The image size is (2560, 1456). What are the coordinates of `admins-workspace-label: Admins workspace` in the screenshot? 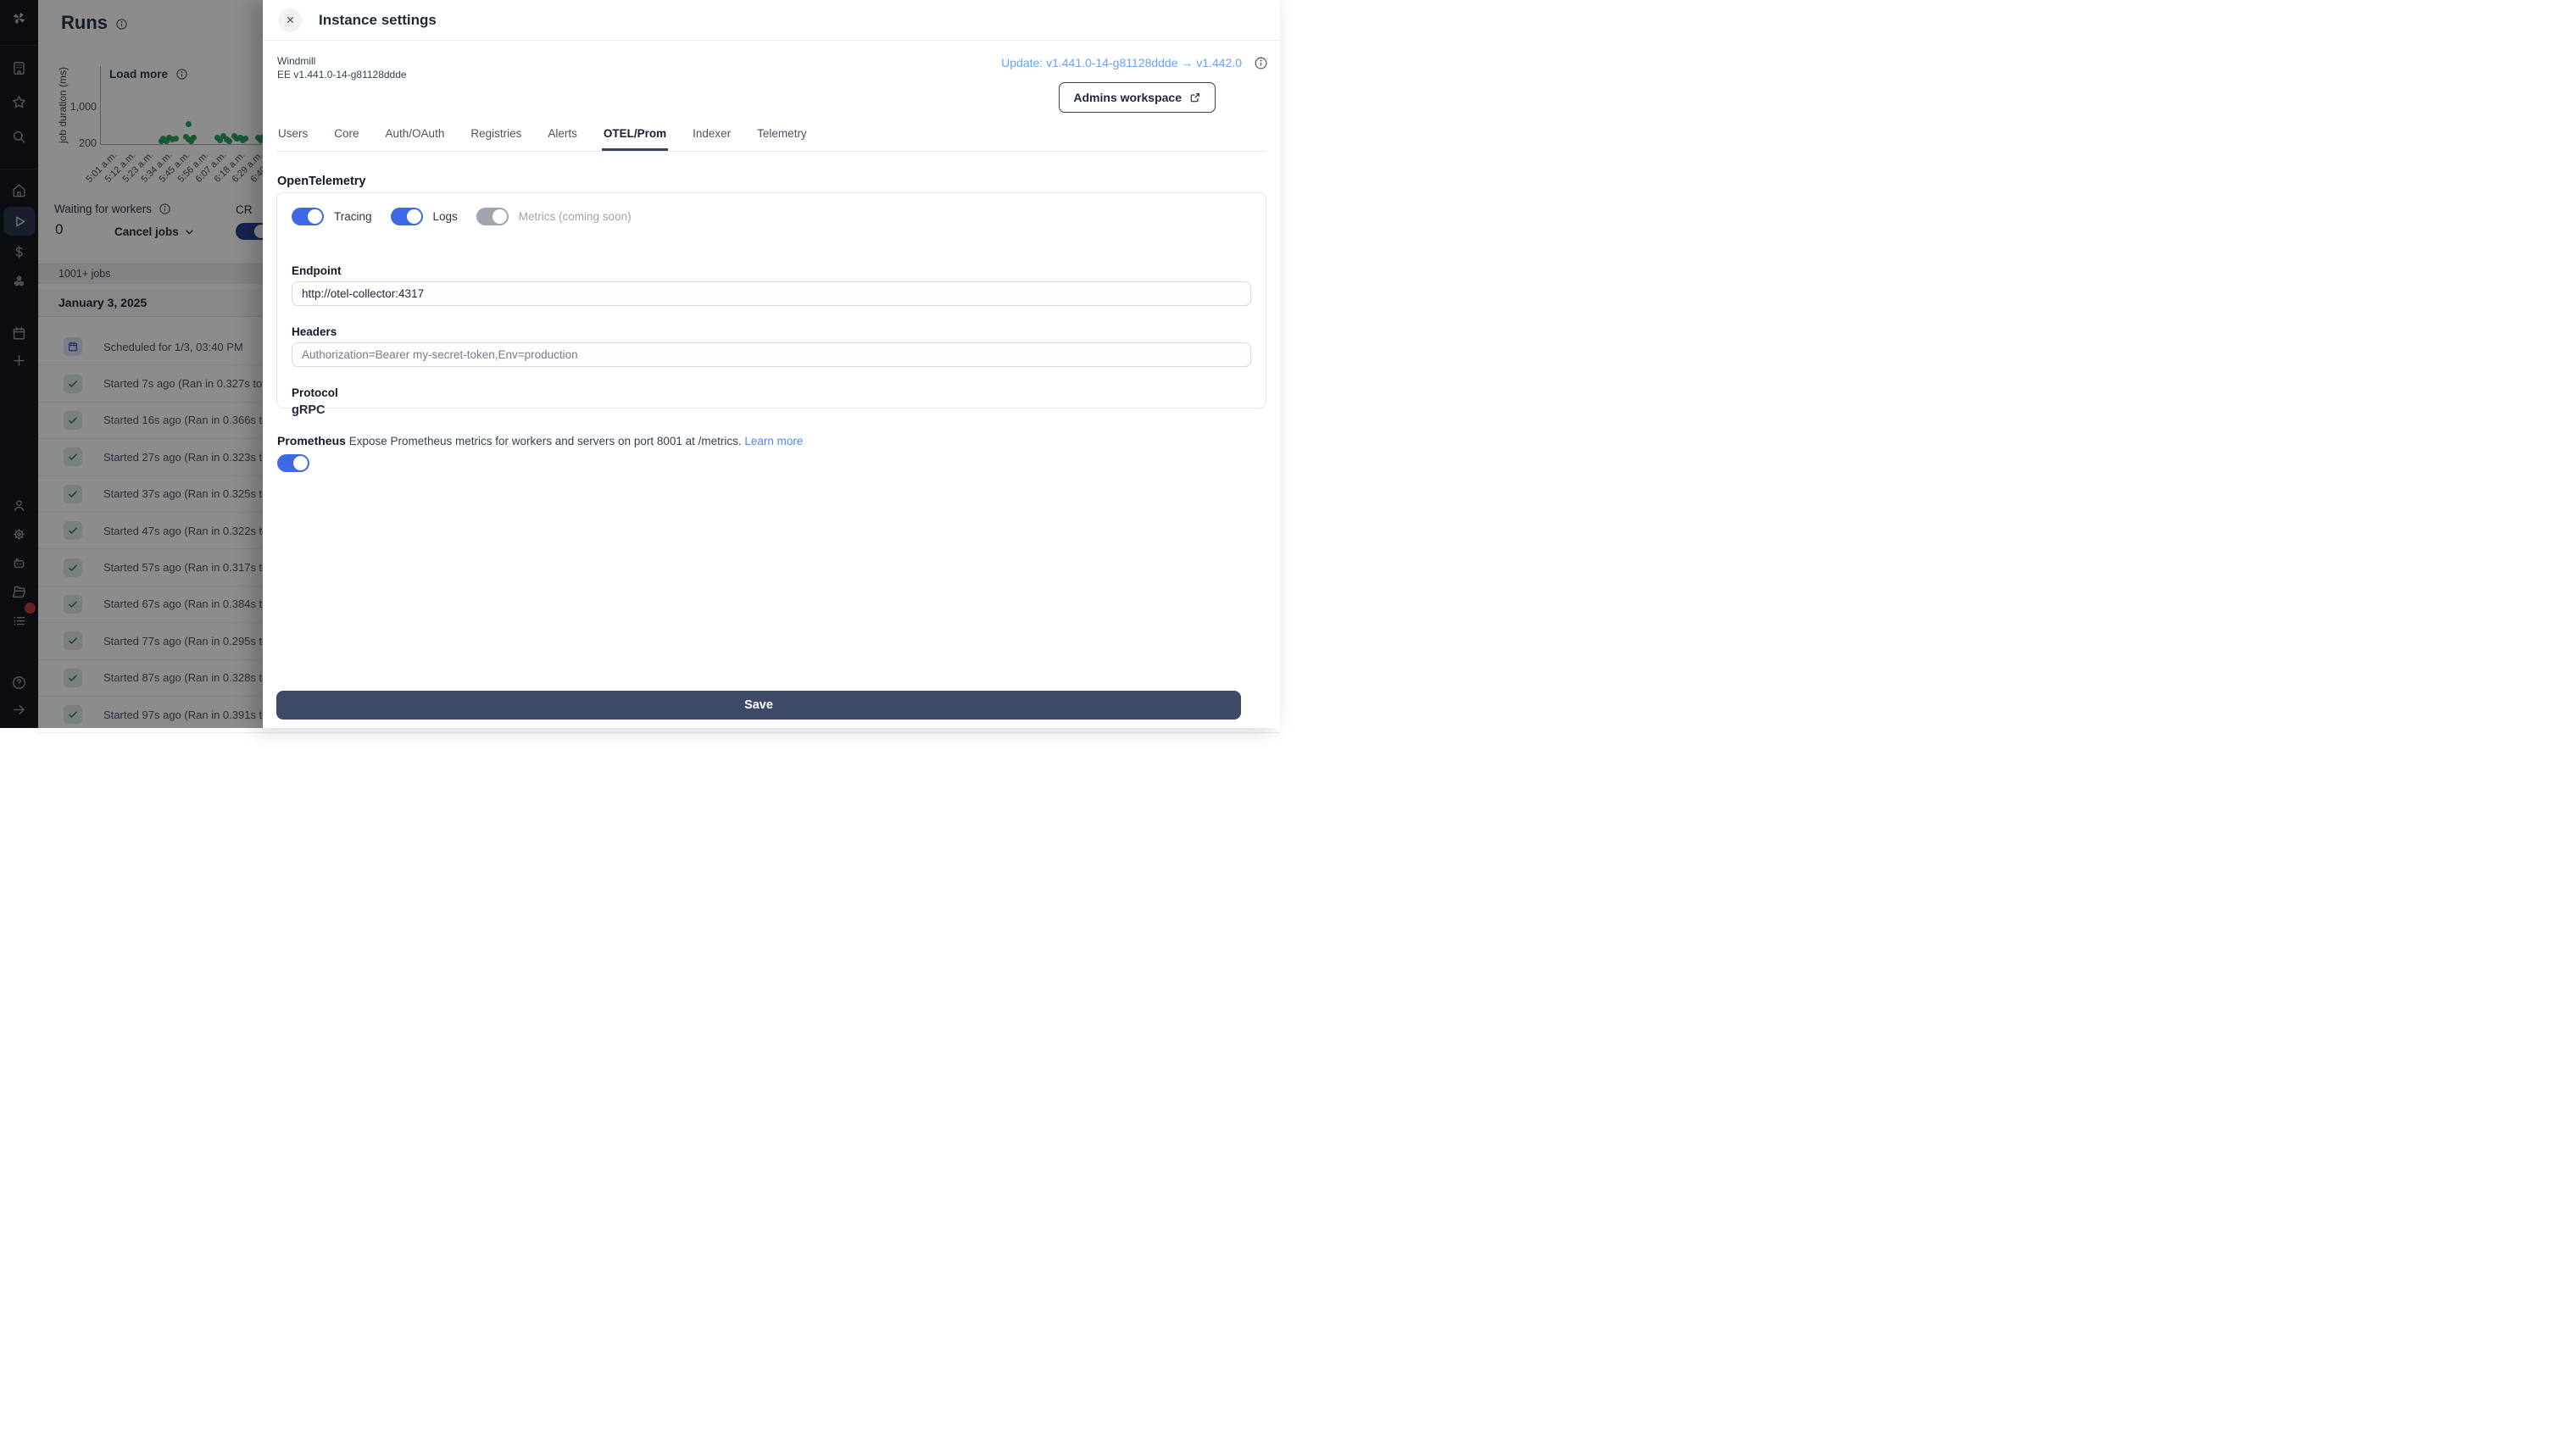 It's located at (1127, 98).